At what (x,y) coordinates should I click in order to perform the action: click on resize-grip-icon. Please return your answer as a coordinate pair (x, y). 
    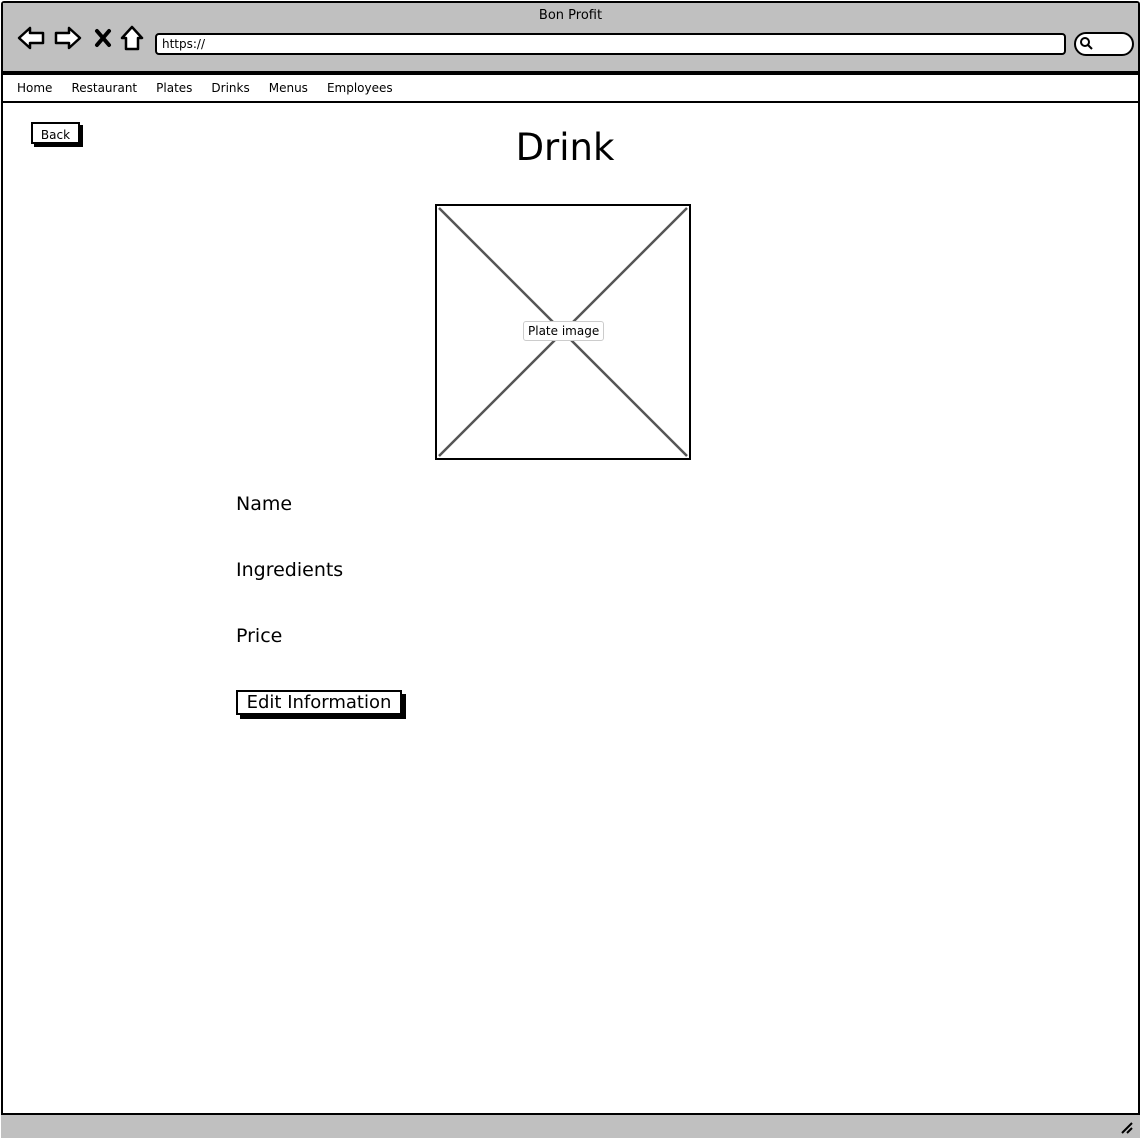
    Looking at the image, I should click on (1127, 1128).